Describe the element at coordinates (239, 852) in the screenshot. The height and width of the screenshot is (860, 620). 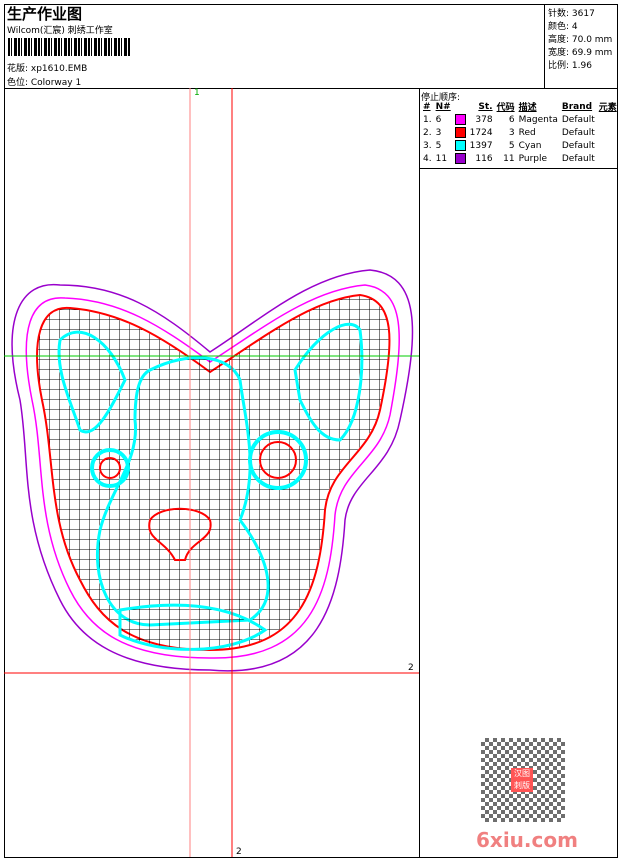
I see `guide-label-v2: 2` at that location.